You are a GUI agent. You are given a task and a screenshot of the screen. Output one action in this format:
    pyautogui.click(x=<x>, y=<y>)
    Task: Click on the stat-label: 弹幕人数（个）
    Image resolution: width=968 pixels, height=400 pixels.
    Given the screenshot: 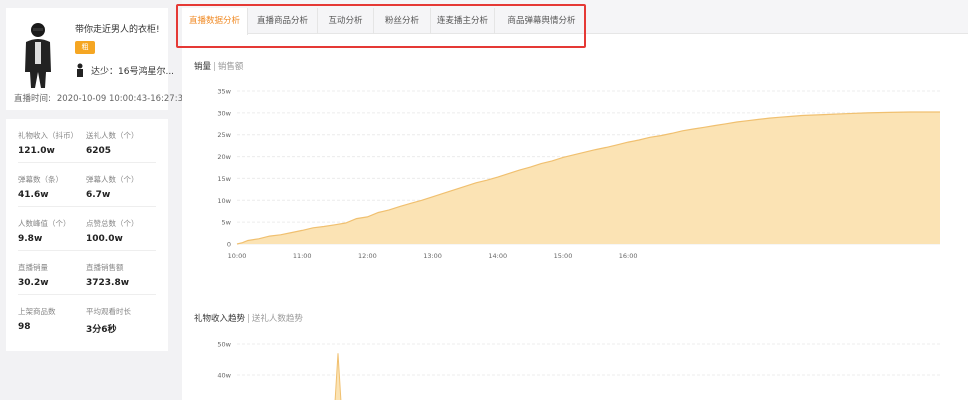 What is the action you would take?
    pyautogui.click(x=112, y=179)
    